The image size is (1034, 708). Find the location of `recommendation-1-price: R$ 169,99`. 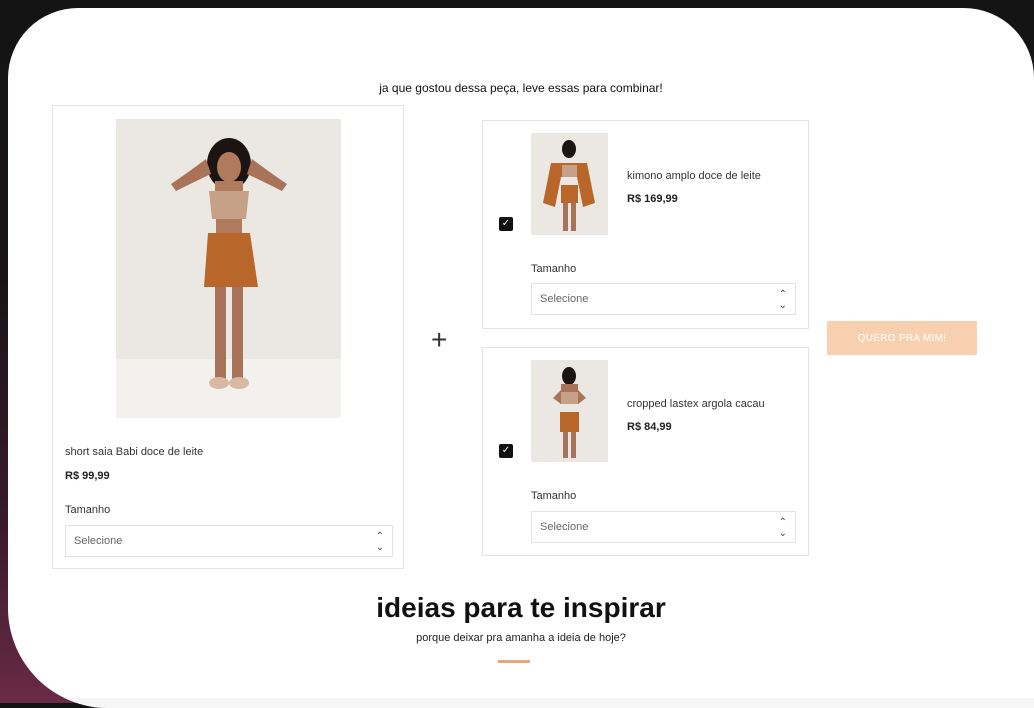

recommendation-1-price: R$ 169,99 is located at coordinates (652, 199).